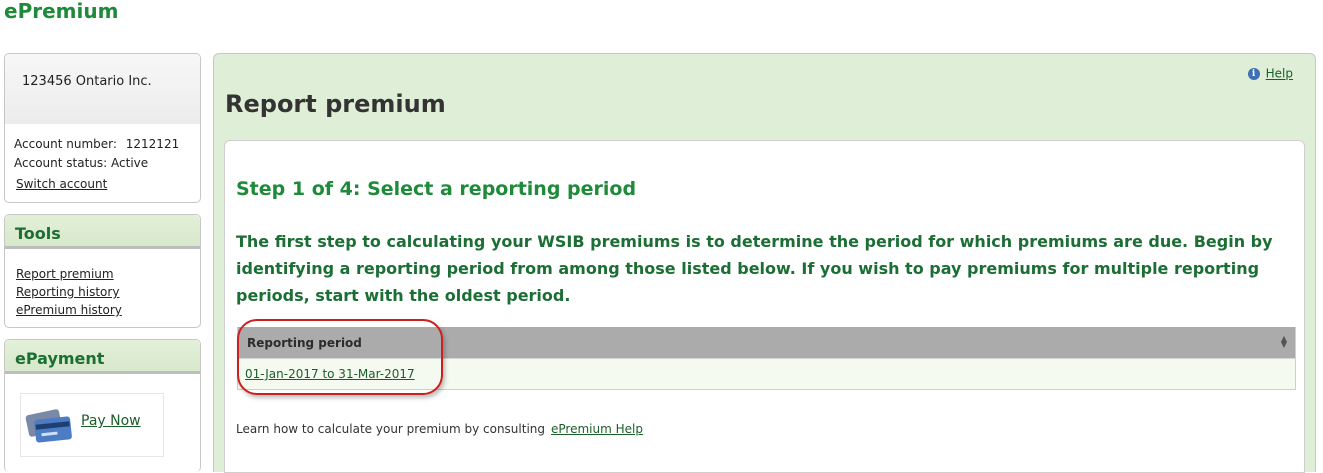 The width and height of the screenshot is (1323, 473). Describe the element at coordinates (65, 274) in the screenshot. I see `report-premium-link: Report premium` at that location.